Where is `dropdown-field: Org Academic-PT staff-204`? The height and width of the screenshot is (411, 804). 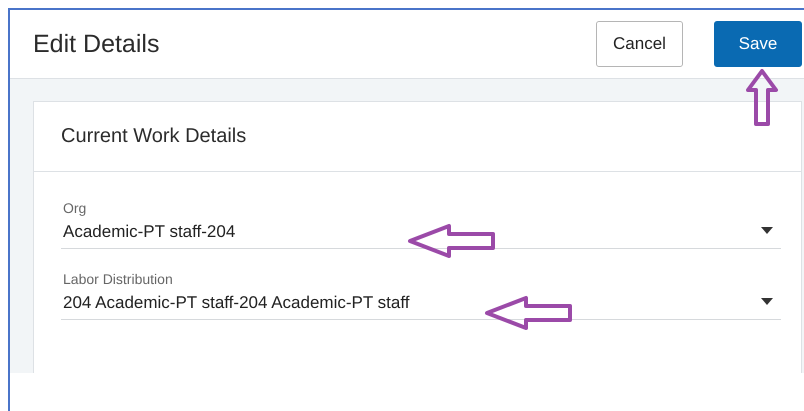 dropdown-field: Org Academic-PT staff-204 is located at coordinates (421, 224).